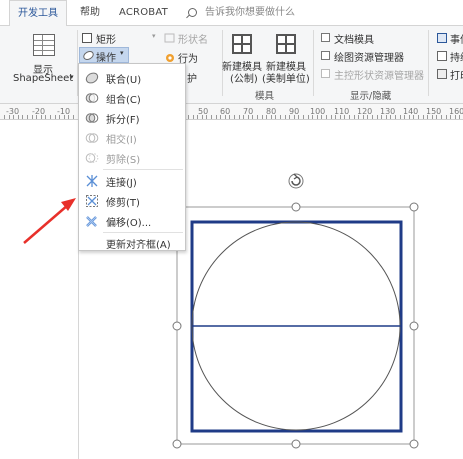 This screenshot has height=459, width=463. Describe the element at coordinates (456, 56) in the screenshot. I see `persist-button: 持续` at that location.